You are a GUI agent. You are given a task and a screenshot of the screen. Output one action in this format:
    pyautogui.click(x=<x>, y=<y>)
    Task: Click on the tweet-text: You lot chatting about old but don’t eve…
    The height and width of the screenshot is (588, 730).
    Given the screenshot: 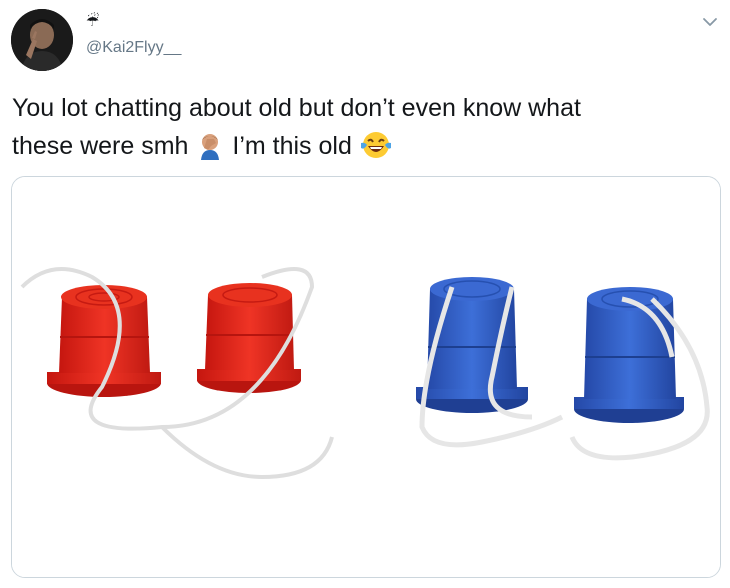 What is the action you would take?
    pyautogui.click(x=362, y=130)
    